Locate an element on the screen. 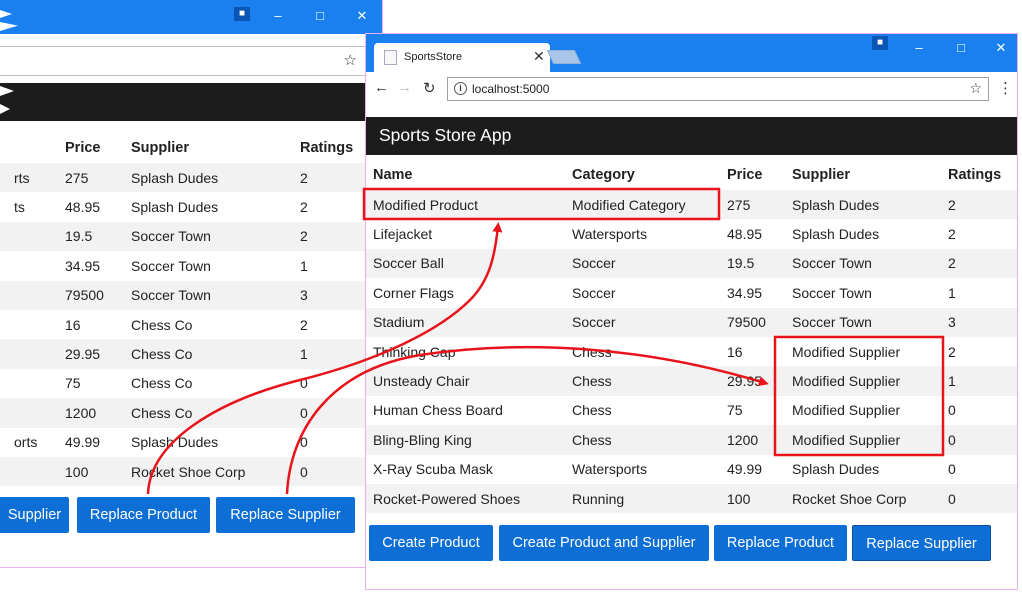 This screenshot has height=594, width=1022. table-row: rts 275 Splash Dudes 2 is located at coordinates (191, 178).